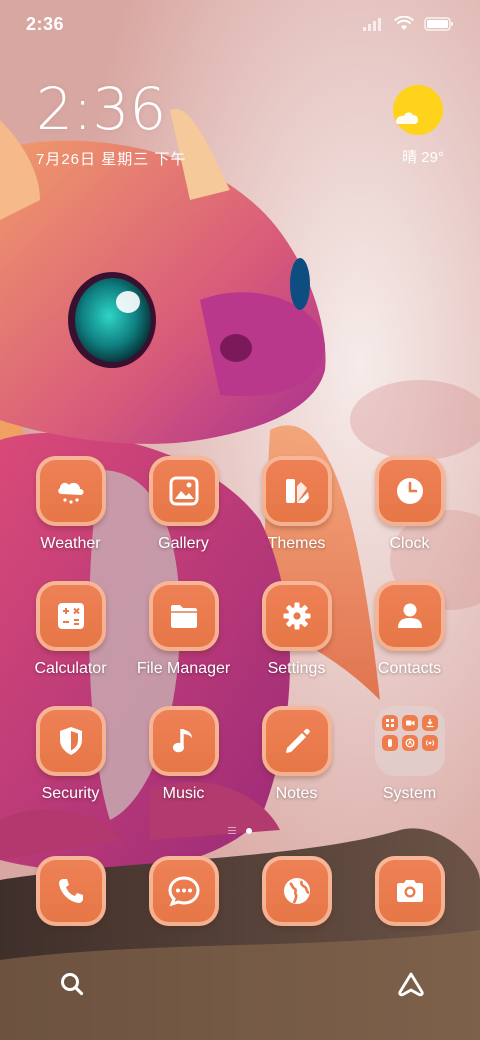 The height and width of the screenshot is (1040, 480). Describe the element at coordinates (232, 830) in the screenshot. I see `app-drawer-indicator` at that location.